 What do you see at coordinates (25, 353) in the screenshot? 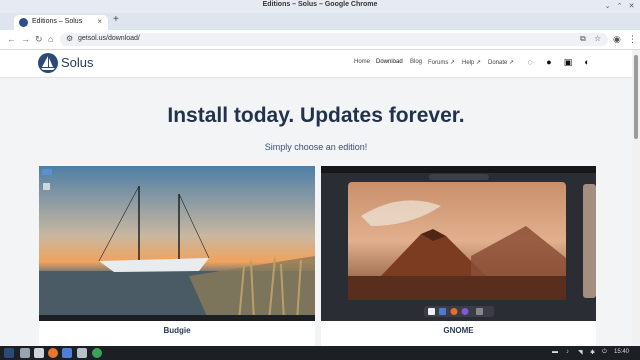
I see `files-icon` at bounding box center [25, 353].